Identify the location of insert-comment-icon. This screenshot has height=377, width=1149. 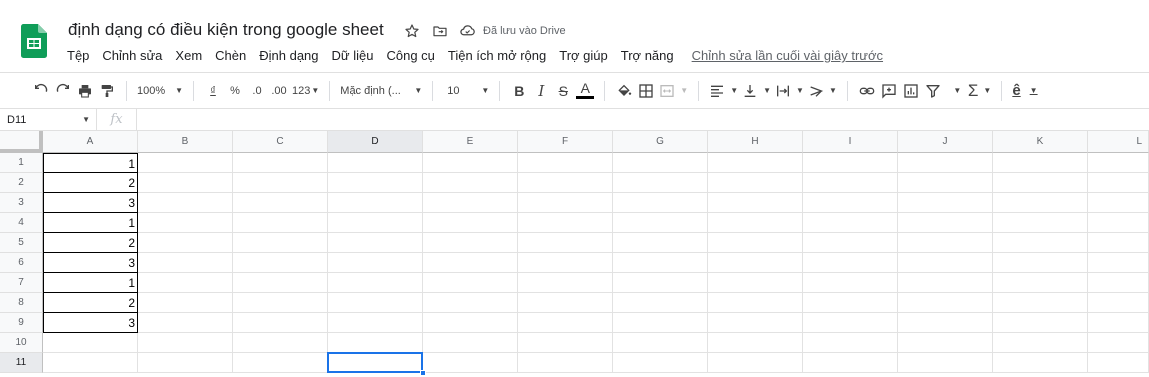
(889, 91).